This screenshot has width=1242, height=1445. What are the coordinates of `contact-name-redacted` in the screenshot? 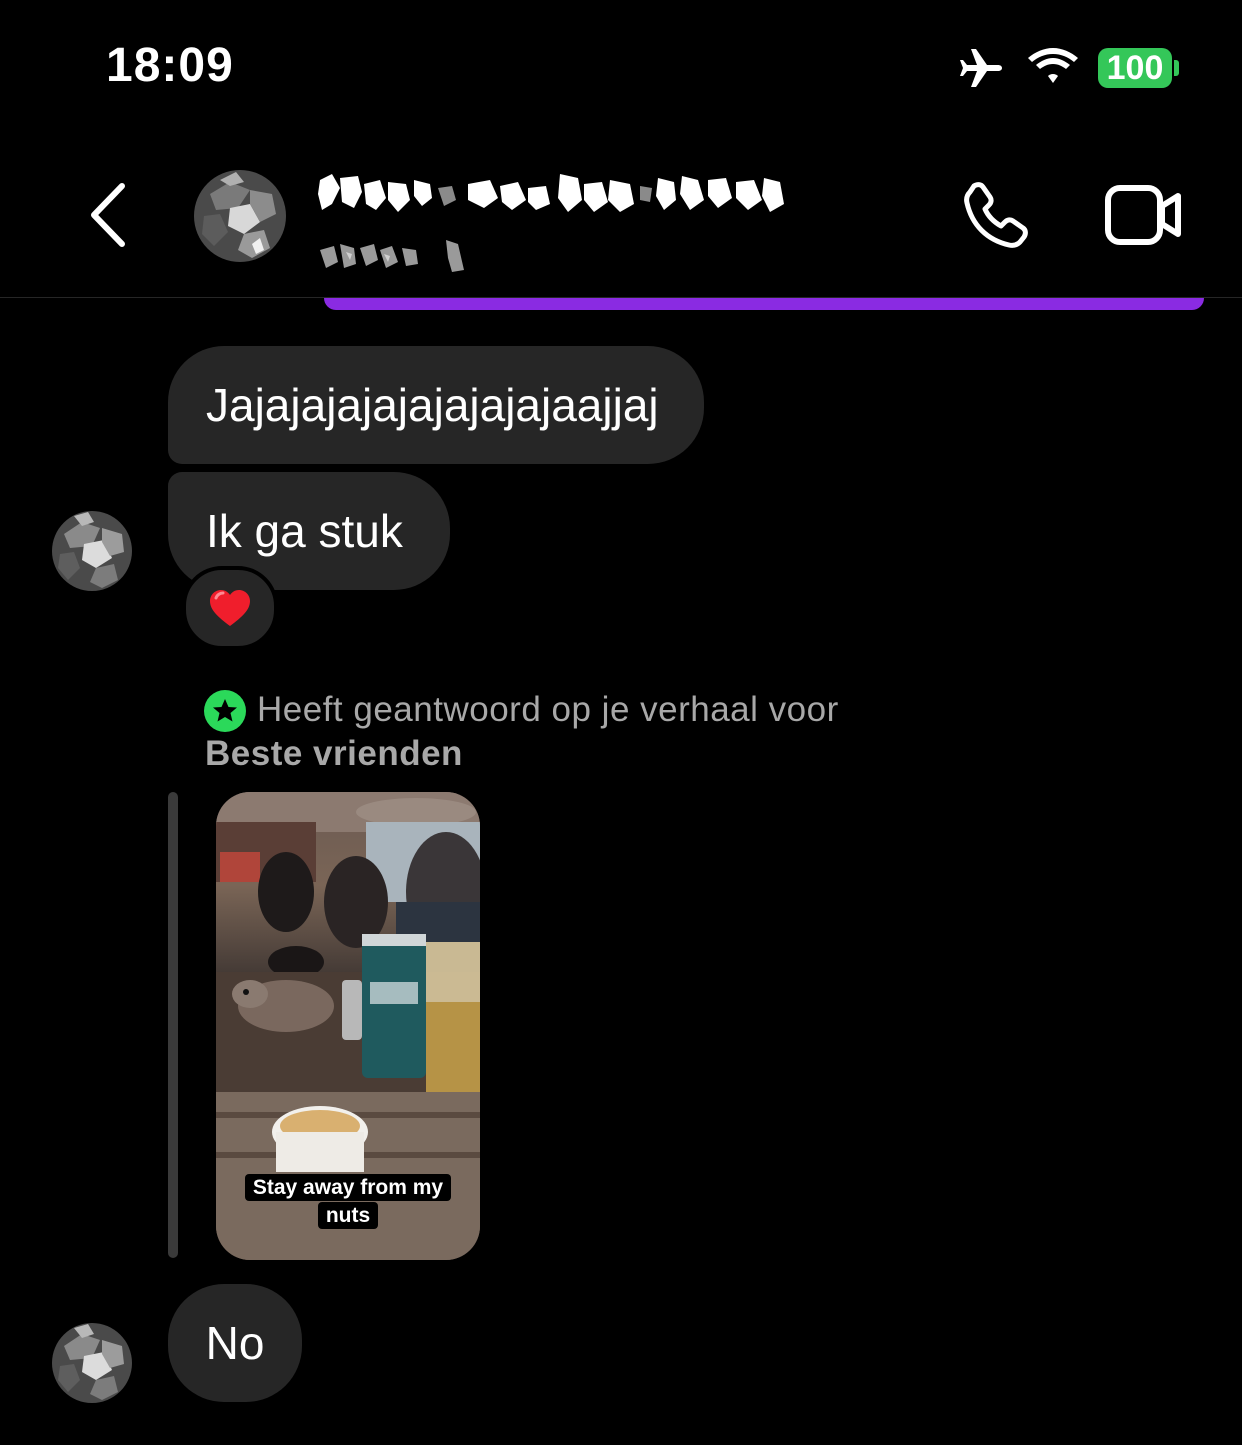 It's located at (551, 193).